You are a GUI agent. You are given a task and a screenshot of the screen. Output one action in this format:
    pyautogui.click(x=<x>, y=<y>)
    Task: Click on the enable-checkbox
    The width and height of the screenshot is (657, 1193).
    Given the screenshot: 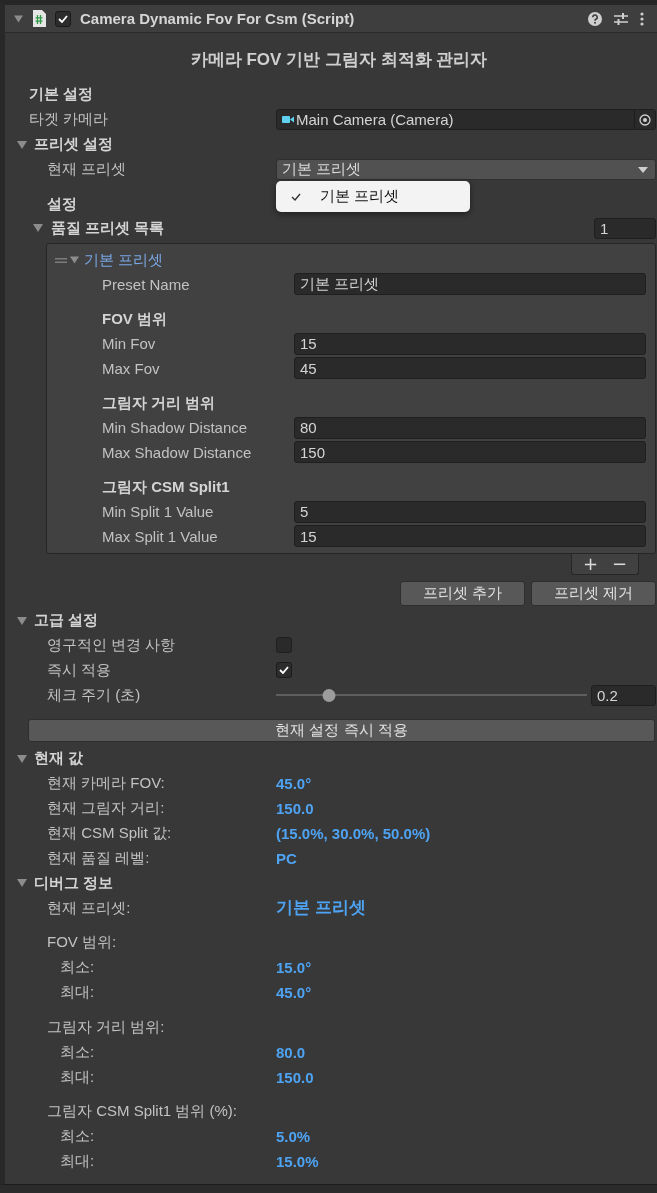 What is the action you would take?
    pyautogui.click(x=63, y=18)
    